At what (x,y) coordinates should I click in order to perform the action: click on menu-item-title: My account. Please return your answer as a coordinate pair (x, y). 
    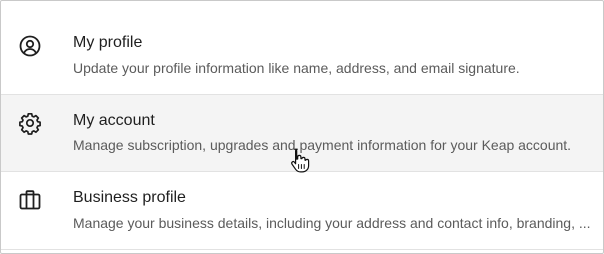
    Looking at the image, I should click on (114, 120).